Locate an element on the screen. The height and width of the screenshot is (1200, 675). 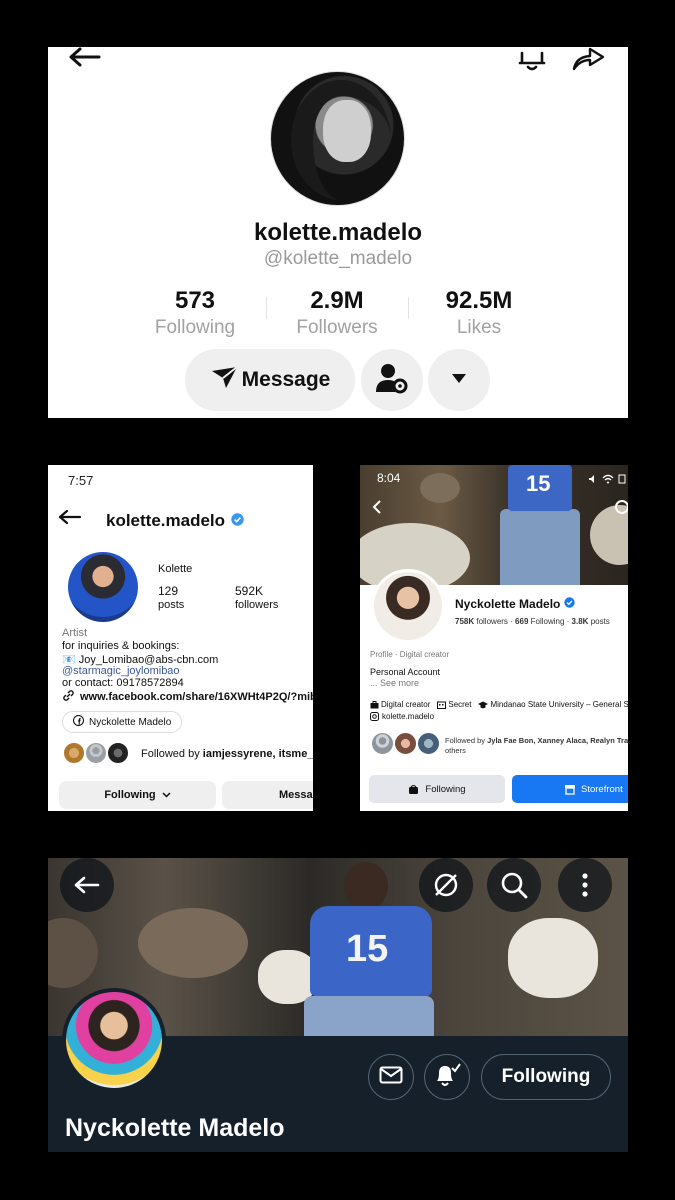
bio-line: for inquiries & bookings: is located at coordinates (121, 646).